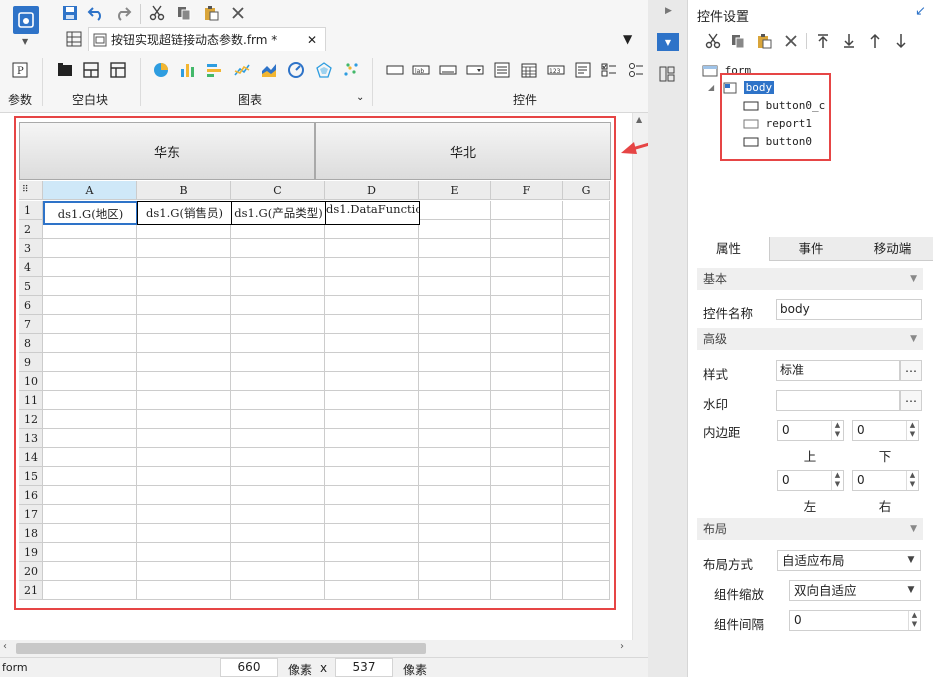 This screenshot has width=933, height=678. What do you see at coordinates (31, 533) in the screenshot?
I see `row-header: 18` at bounding box center [31, 533].